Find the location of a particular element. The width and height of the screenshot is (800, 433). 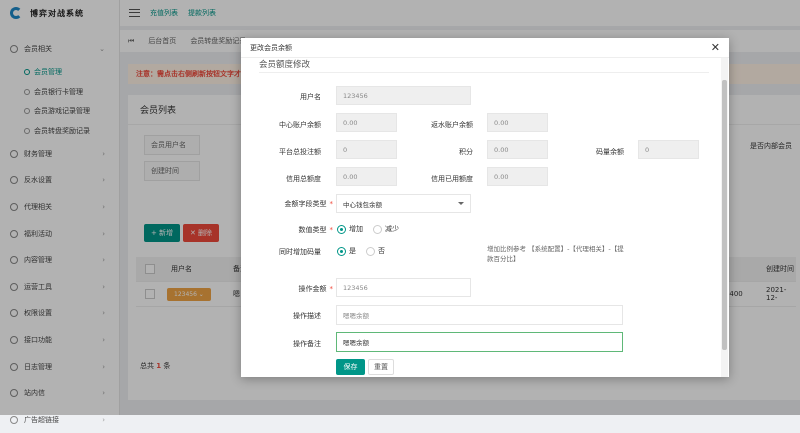

field-type-value: 中心钱包余额 is located at coordinates (362, 204).